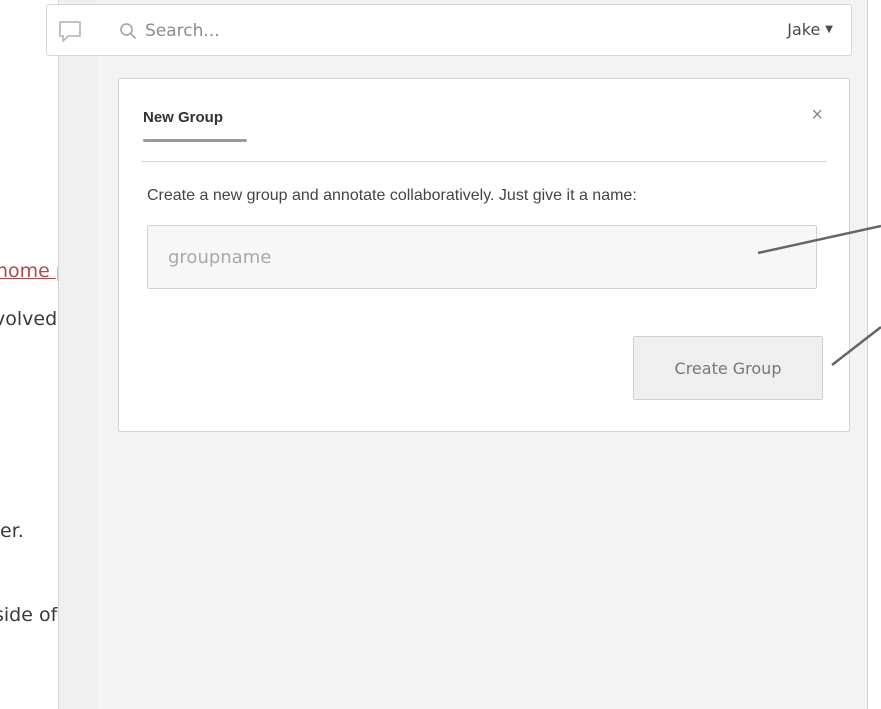  I want to click on background-page-text: er., so click(12, 531).